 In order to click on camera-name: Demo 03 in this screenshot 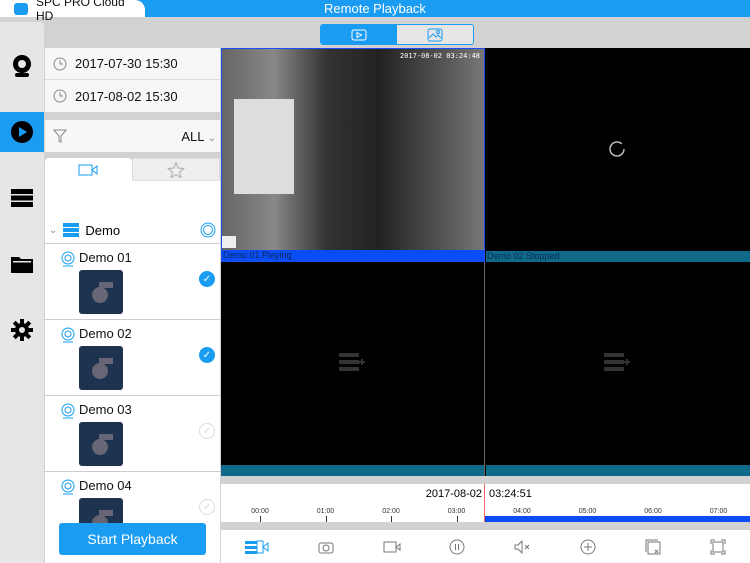, I will do `click(105, 409)`.